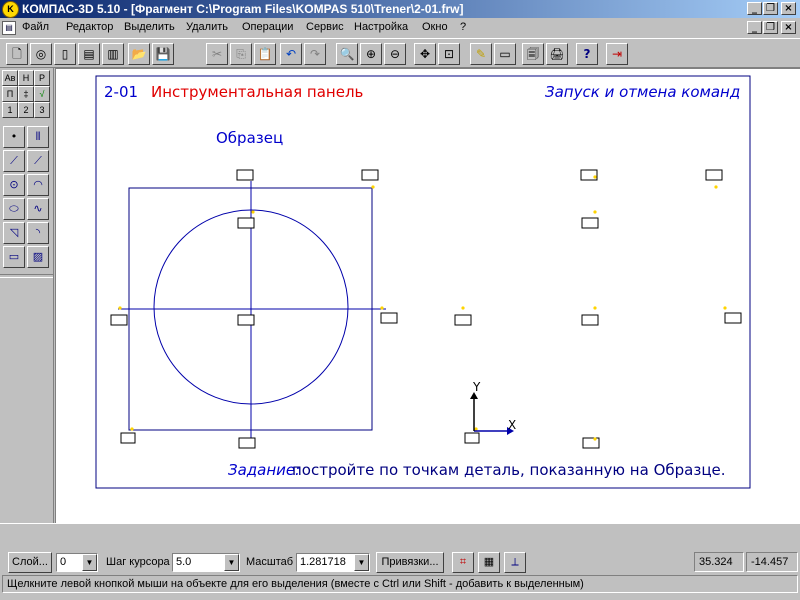 This screenshot has width=800, height=600. What do you see at coordinates (617, 54) in the screenshot?
I see `exit-icon: ⇥` at bounding box center [617, 54].